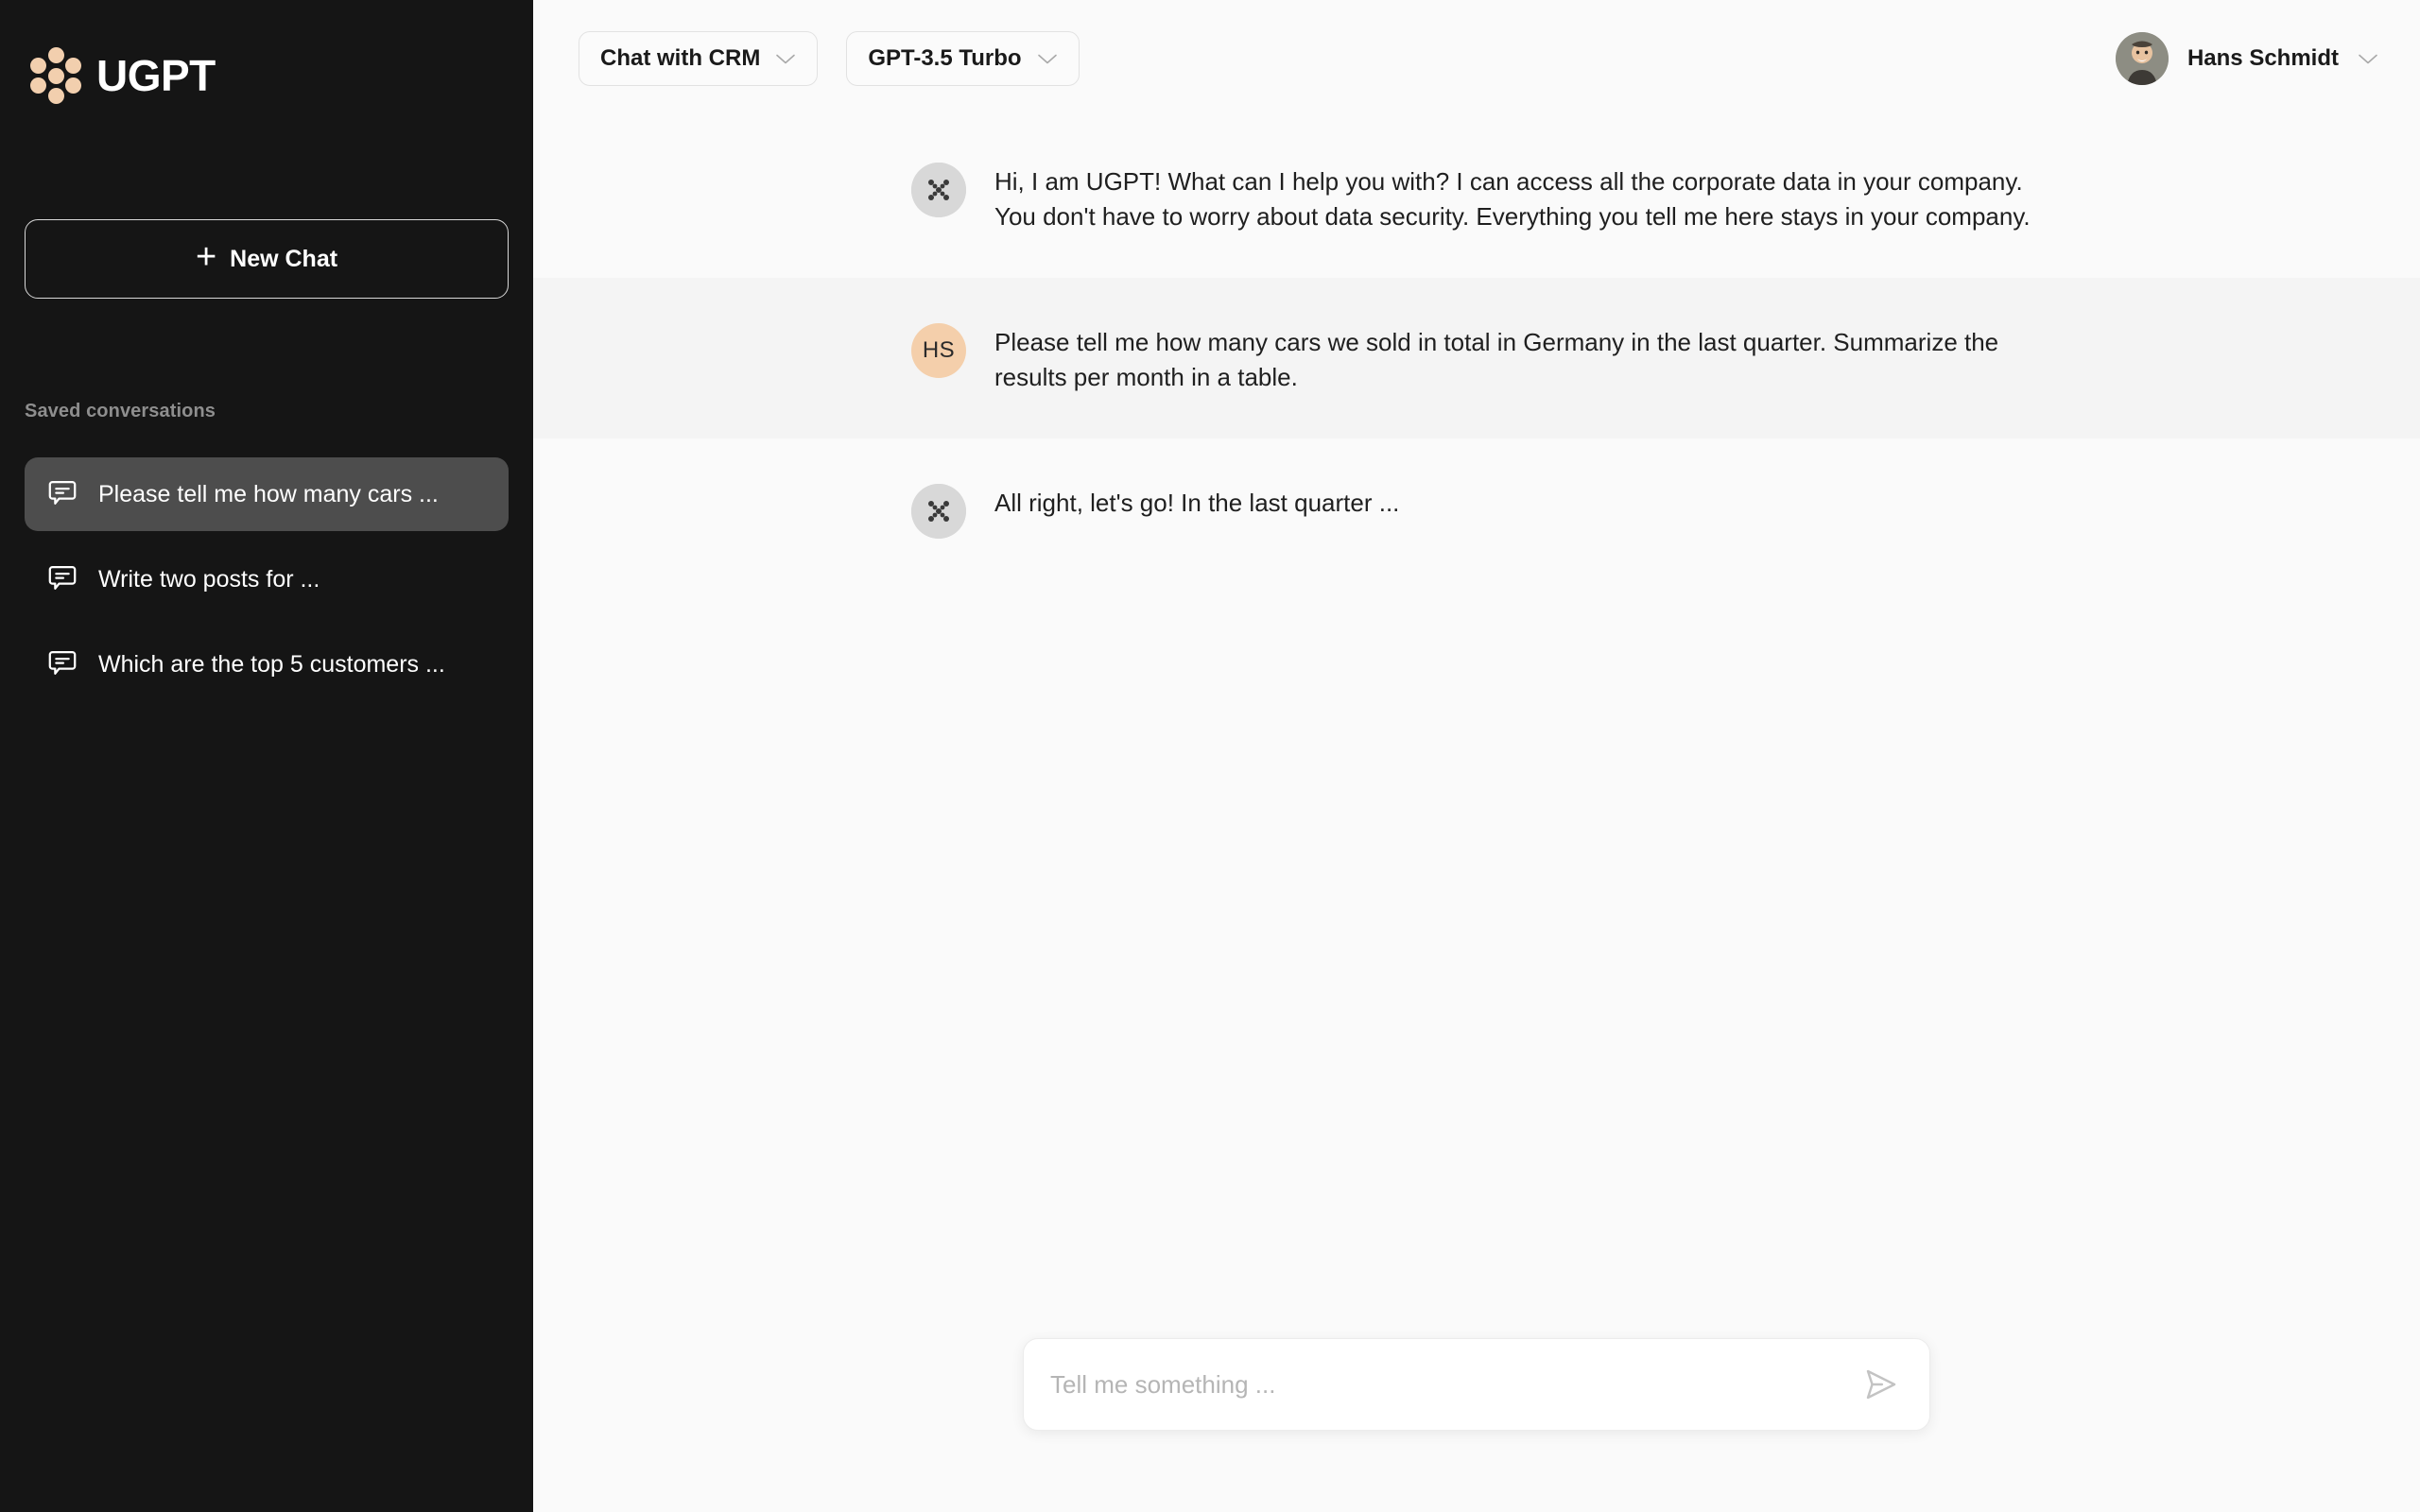  I want to click on avatar-initials: HS, so click(939, 349).